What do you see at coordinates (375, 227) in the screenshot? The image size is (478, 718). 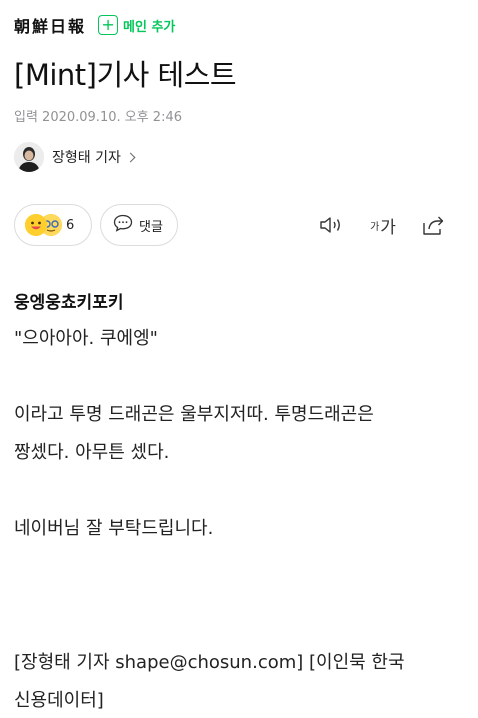 I see `font-small-label: 가` at bounding box center [375, 227].